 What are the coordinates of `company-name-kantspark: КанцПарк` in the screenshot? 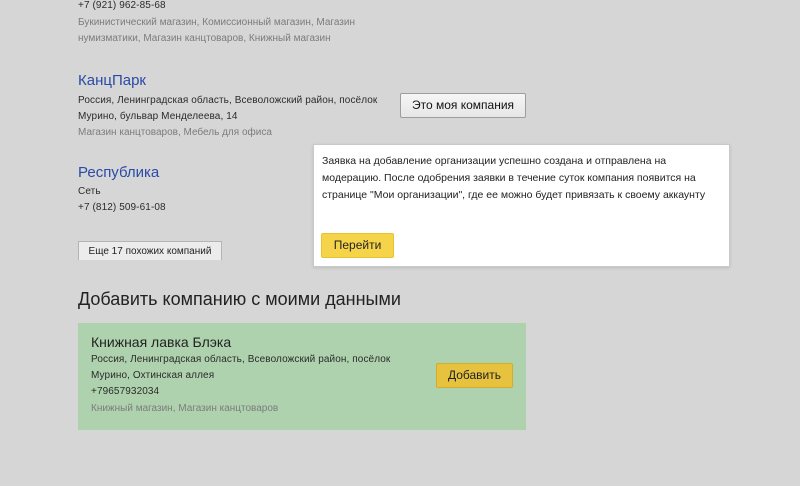 It's located at (112, 81).